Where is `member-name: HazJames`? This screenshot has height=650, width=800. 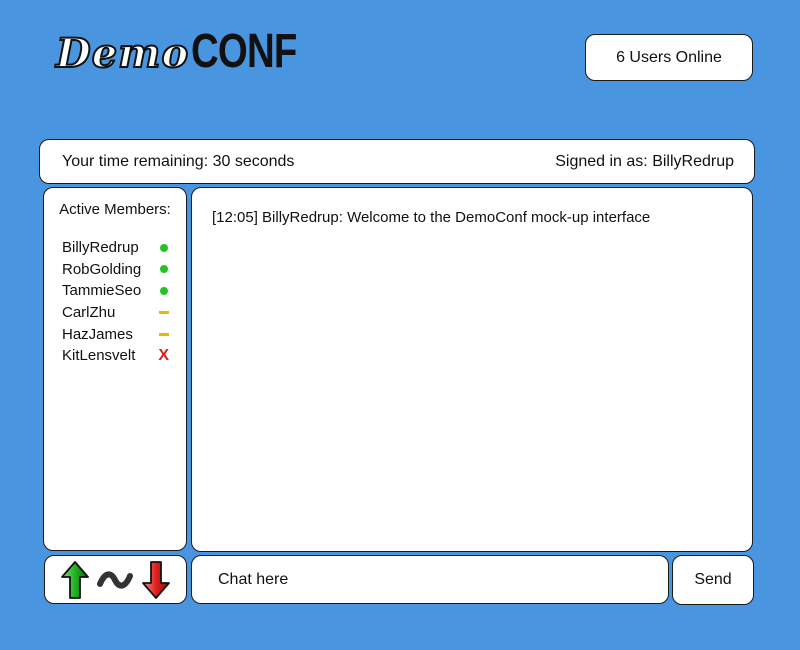
member-name: HazJames is located at coordinates (97, 334).